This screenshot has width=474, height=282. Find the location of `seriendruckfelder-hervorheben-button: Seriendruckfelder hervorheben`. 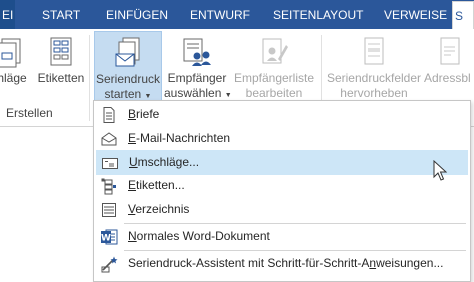

seriendruckfelder-hervorheben-button: Seriendruckfelder hervorheben is located at coordinates (374, 67).